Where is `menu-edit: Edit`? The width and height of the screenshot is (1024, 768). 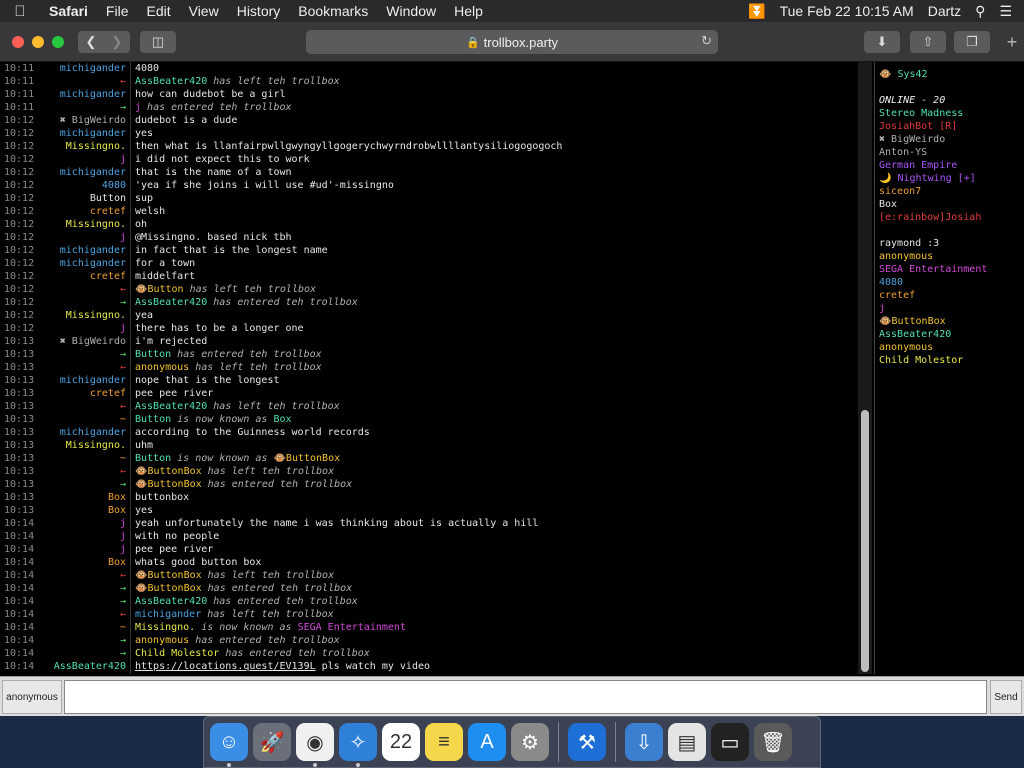 menu-edit: Edit is located at coordinates (158, 11).